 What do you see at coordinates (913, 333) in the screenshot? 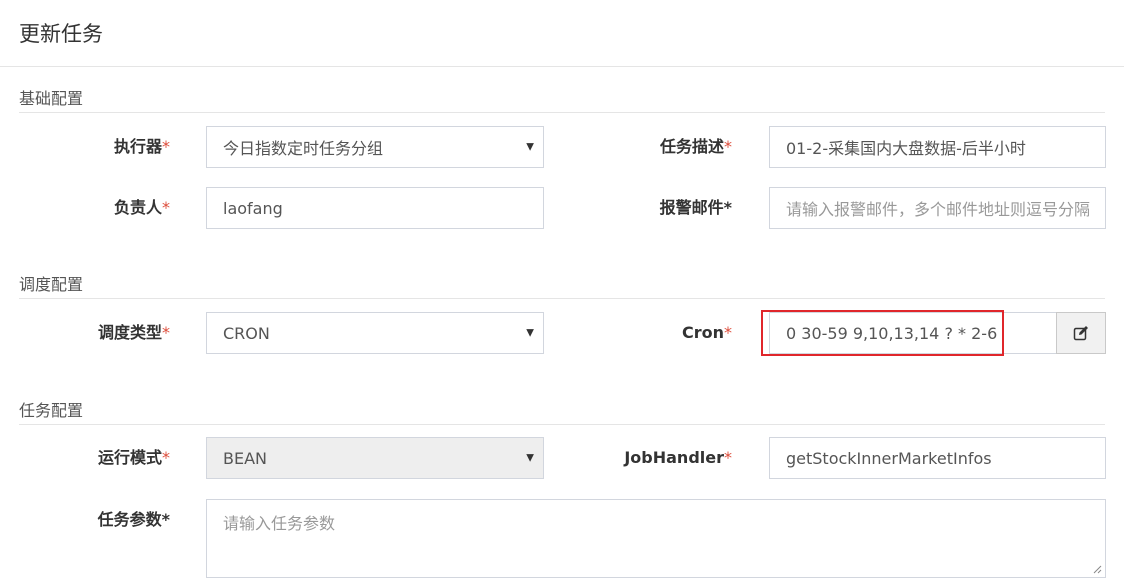
I see `cron-input: 0 30-59 9,10,13,14 ? * 2-6` at bounding box center [913, 333].